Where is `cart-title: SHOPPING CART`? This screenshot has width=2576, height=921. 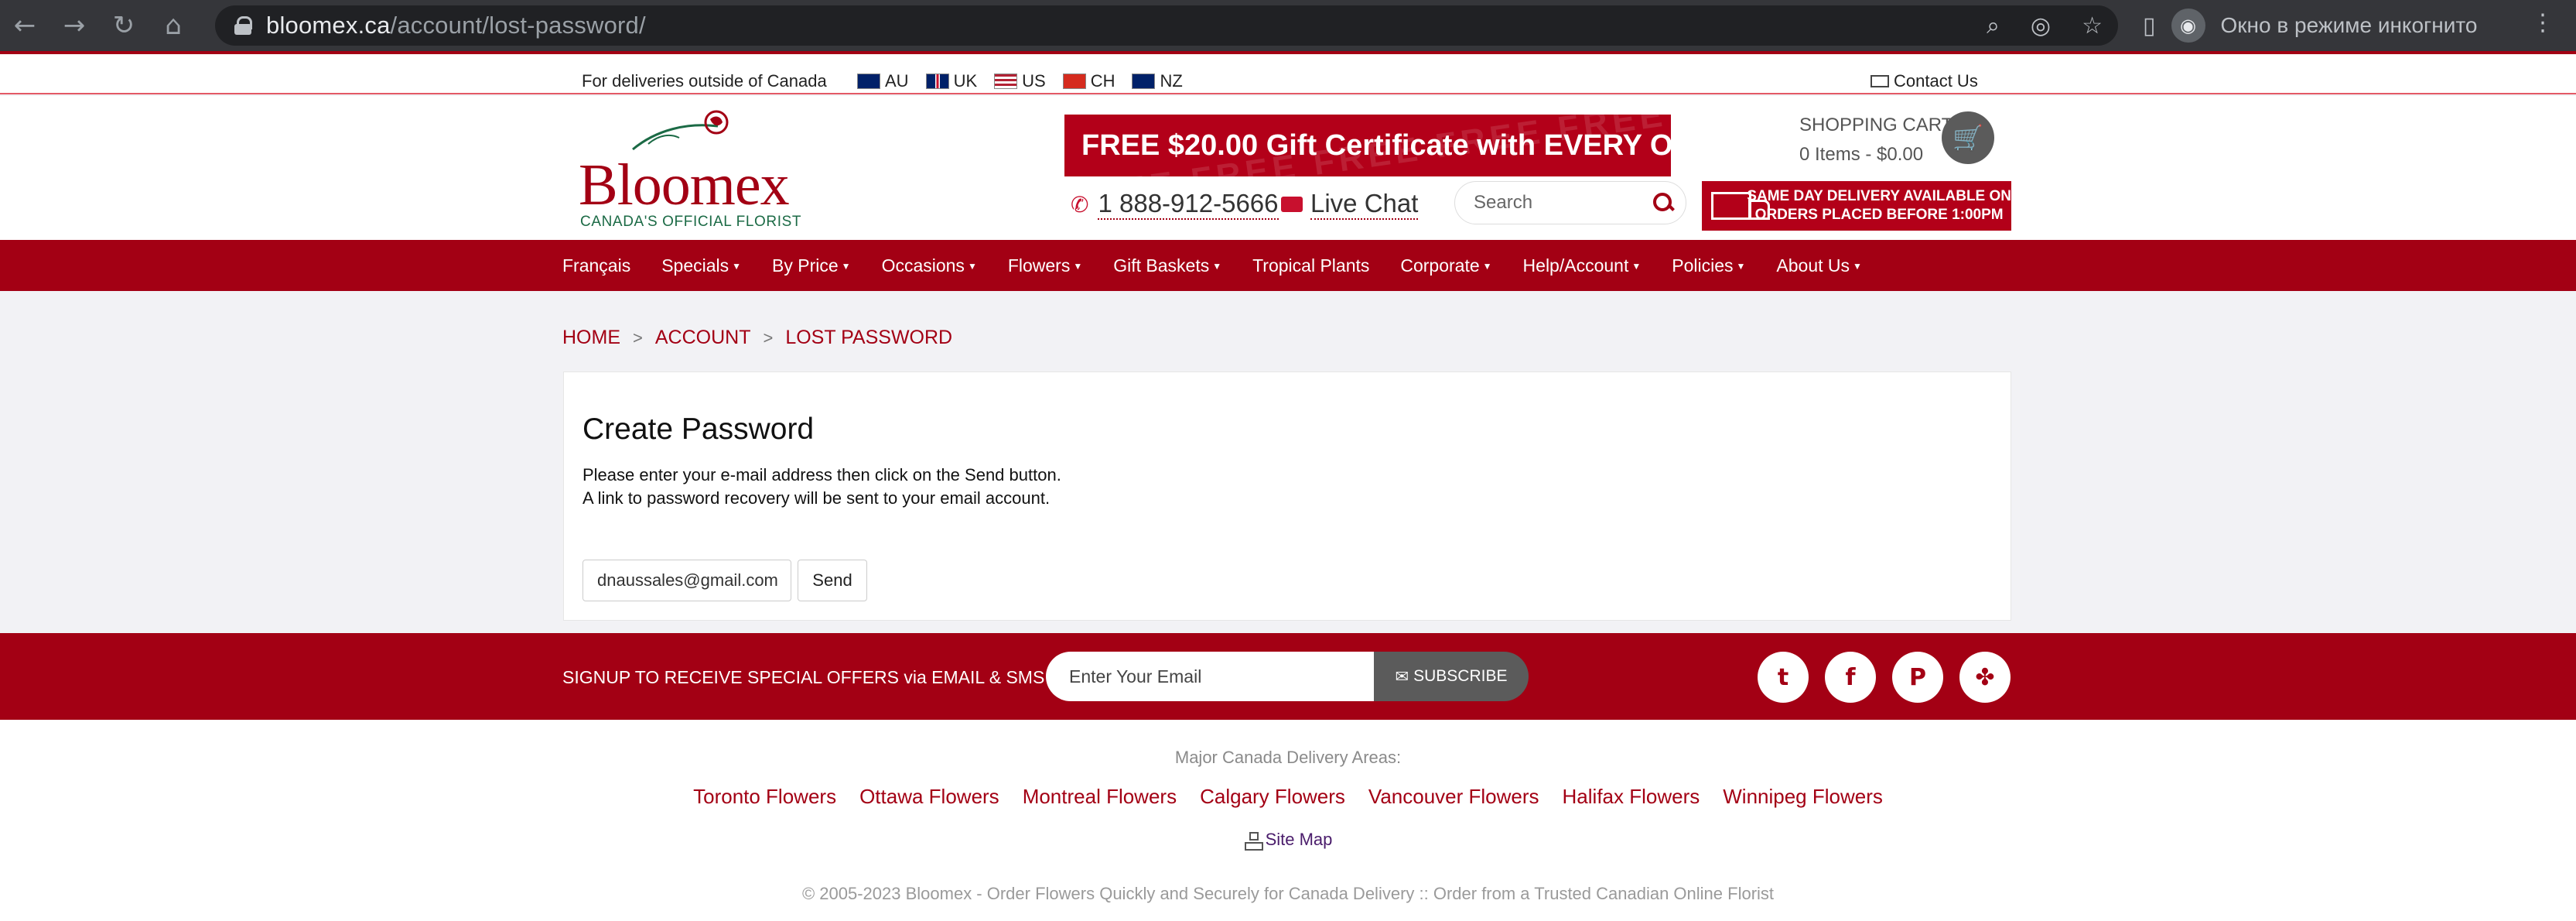
cart-title: SHOPPING CART is located at coordinates (1876, 125).